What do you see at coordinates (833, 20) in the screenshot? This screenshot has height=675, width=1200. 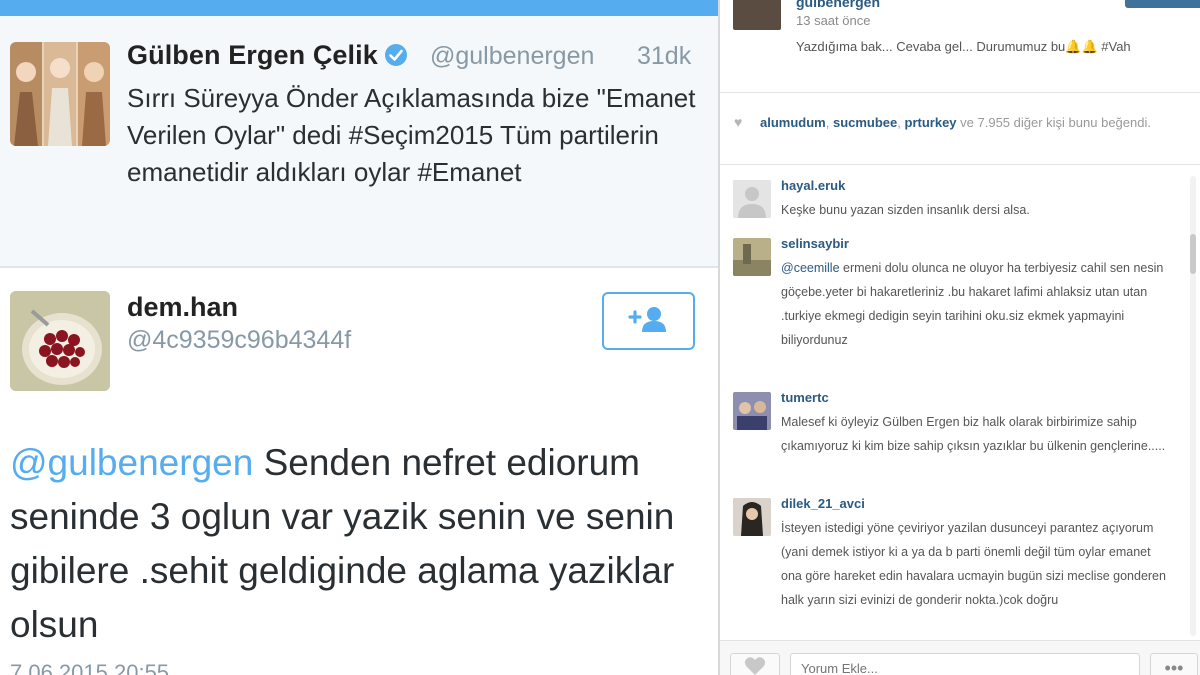 I see `instagram-post-time: 13 saat önce` at bounding box center [833, 20].